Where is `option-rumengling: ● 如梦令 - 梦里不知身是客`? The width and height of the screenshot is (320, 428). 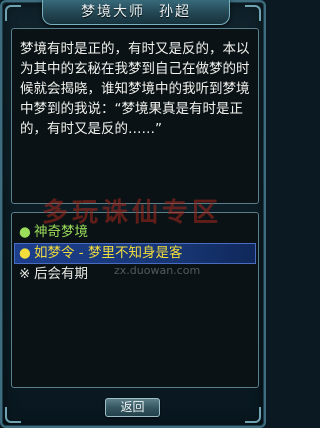
option-rumengling: ● 如梦令 - 梦里不知身是客 is located at coordinates (135, 253).